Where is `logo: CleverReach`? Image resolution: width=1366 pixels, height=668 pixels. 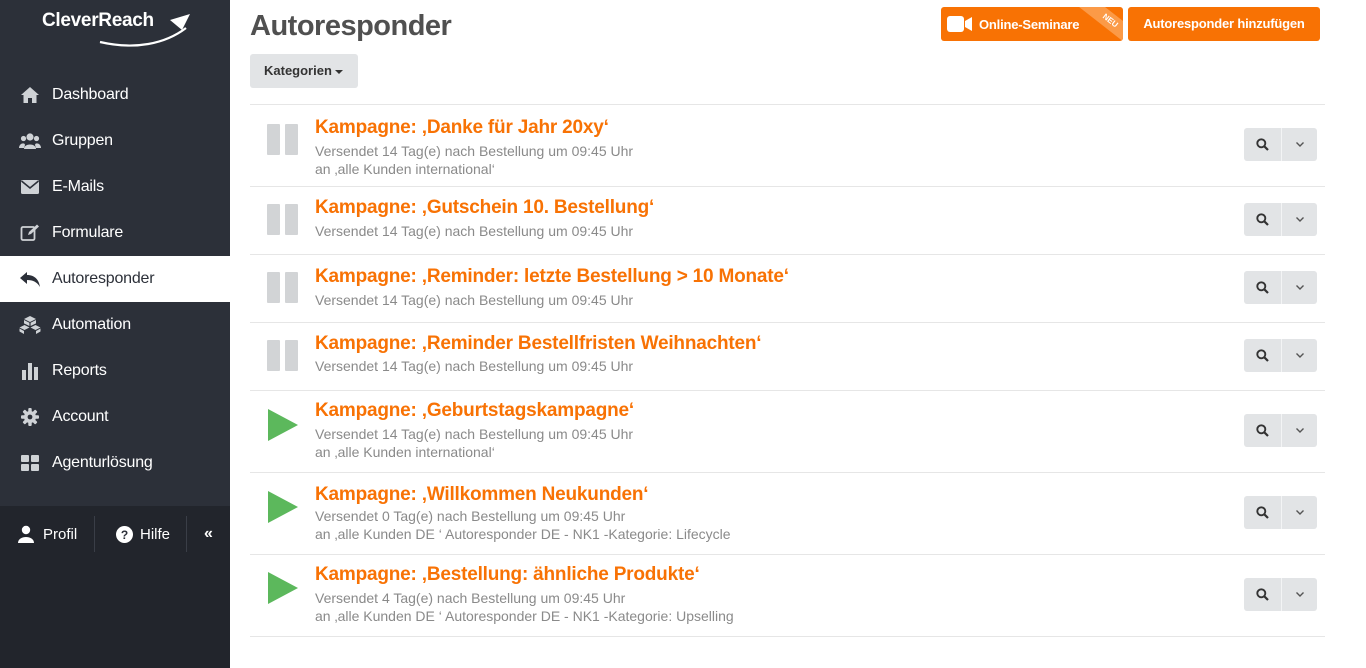 logo: CleverReach is located at coordinates (116, 27).